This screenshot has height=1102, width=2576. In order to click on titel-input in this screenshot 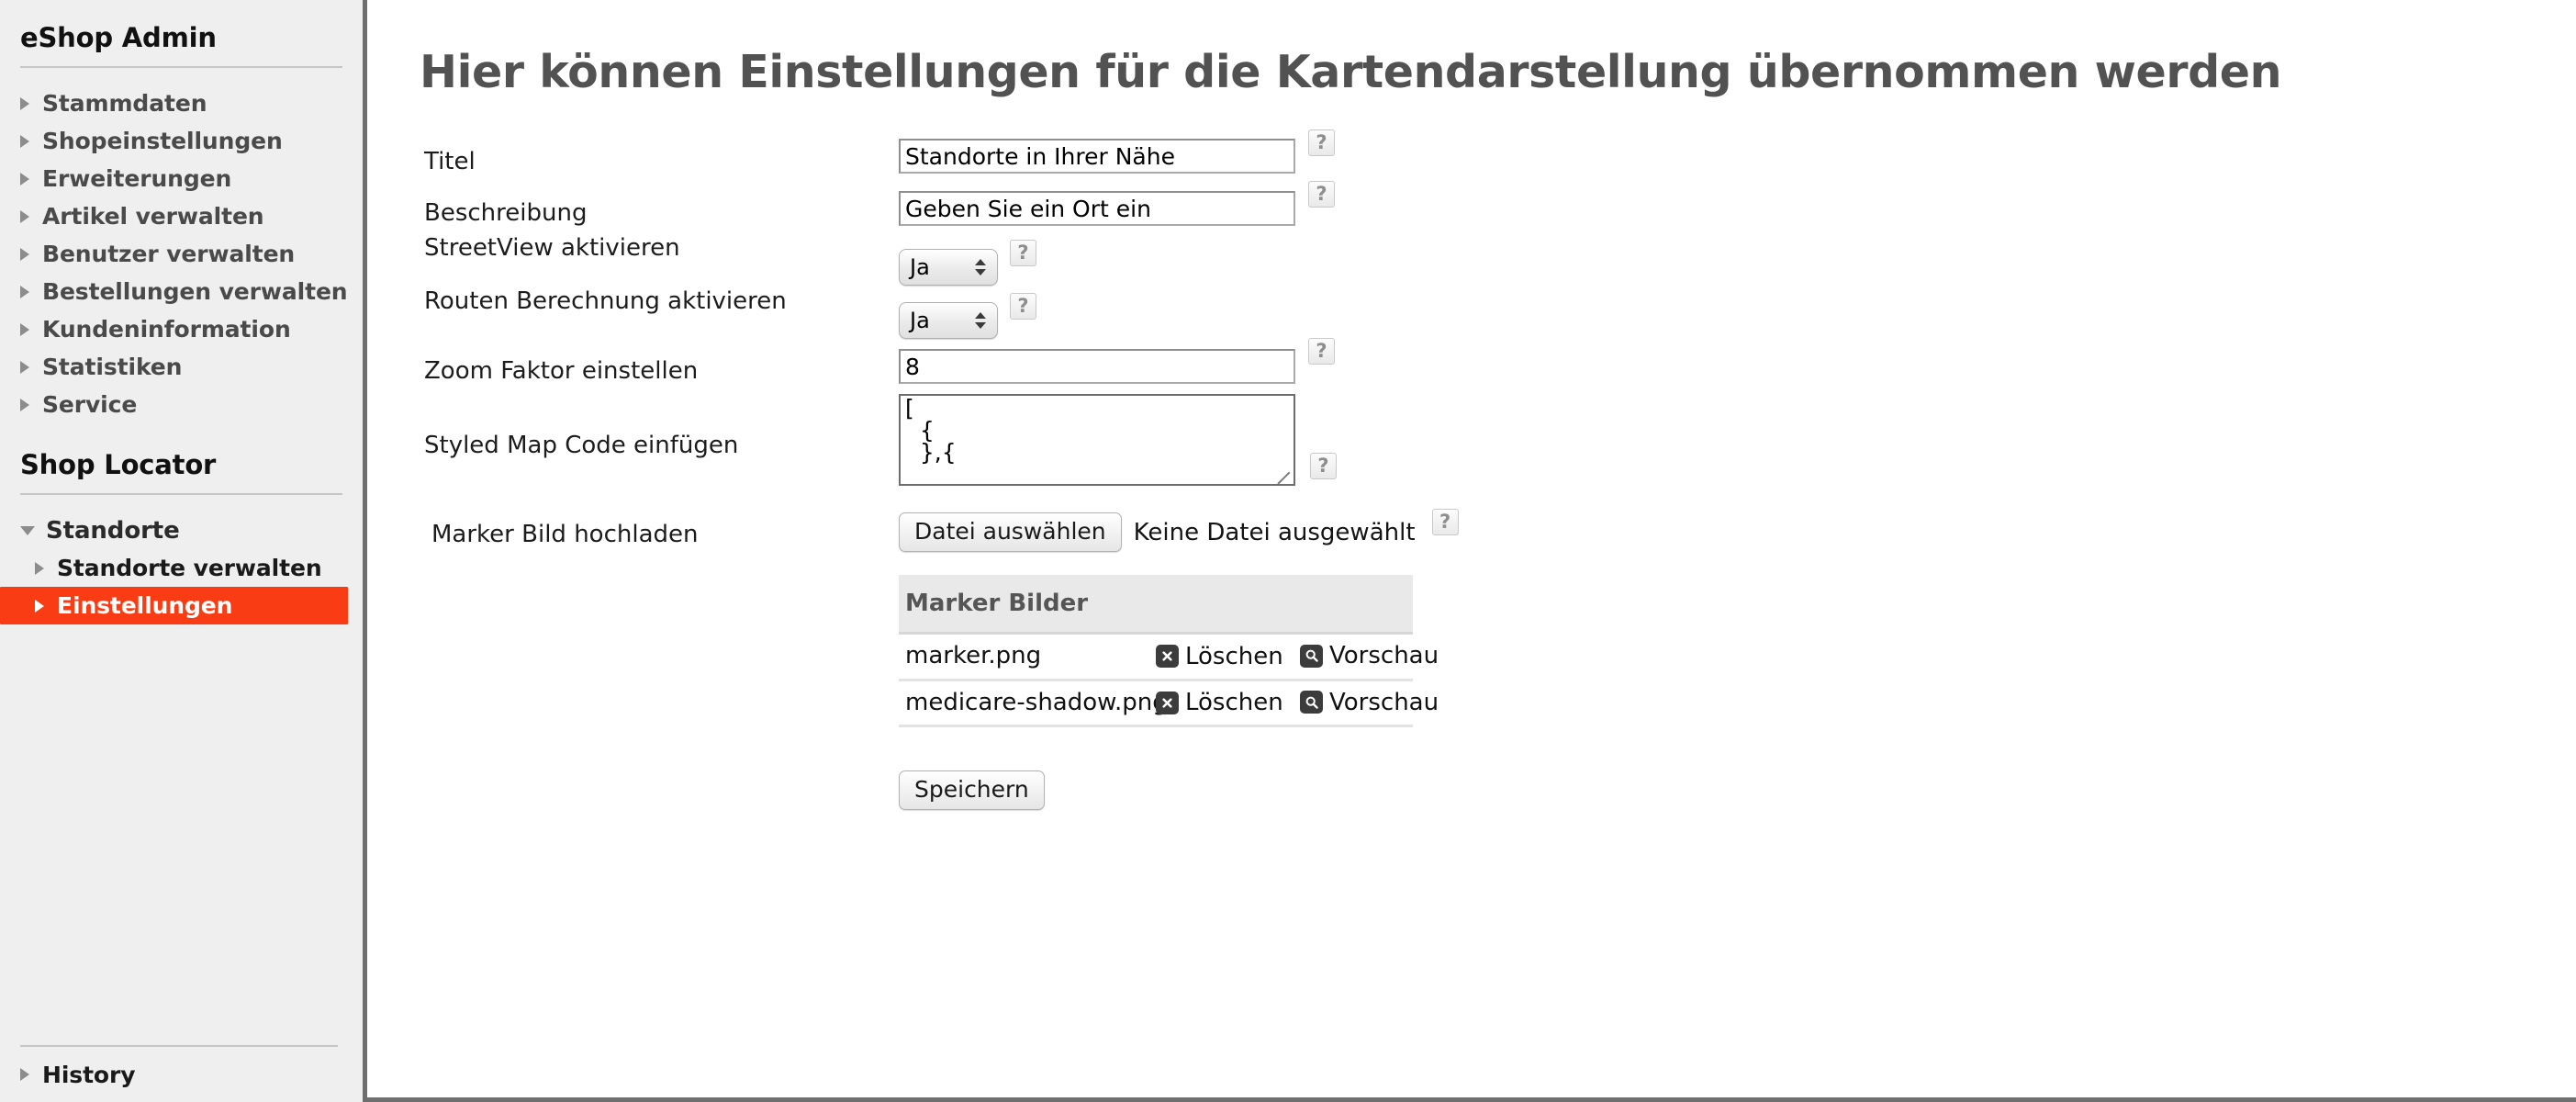, I will do `click(1097, 156)`.